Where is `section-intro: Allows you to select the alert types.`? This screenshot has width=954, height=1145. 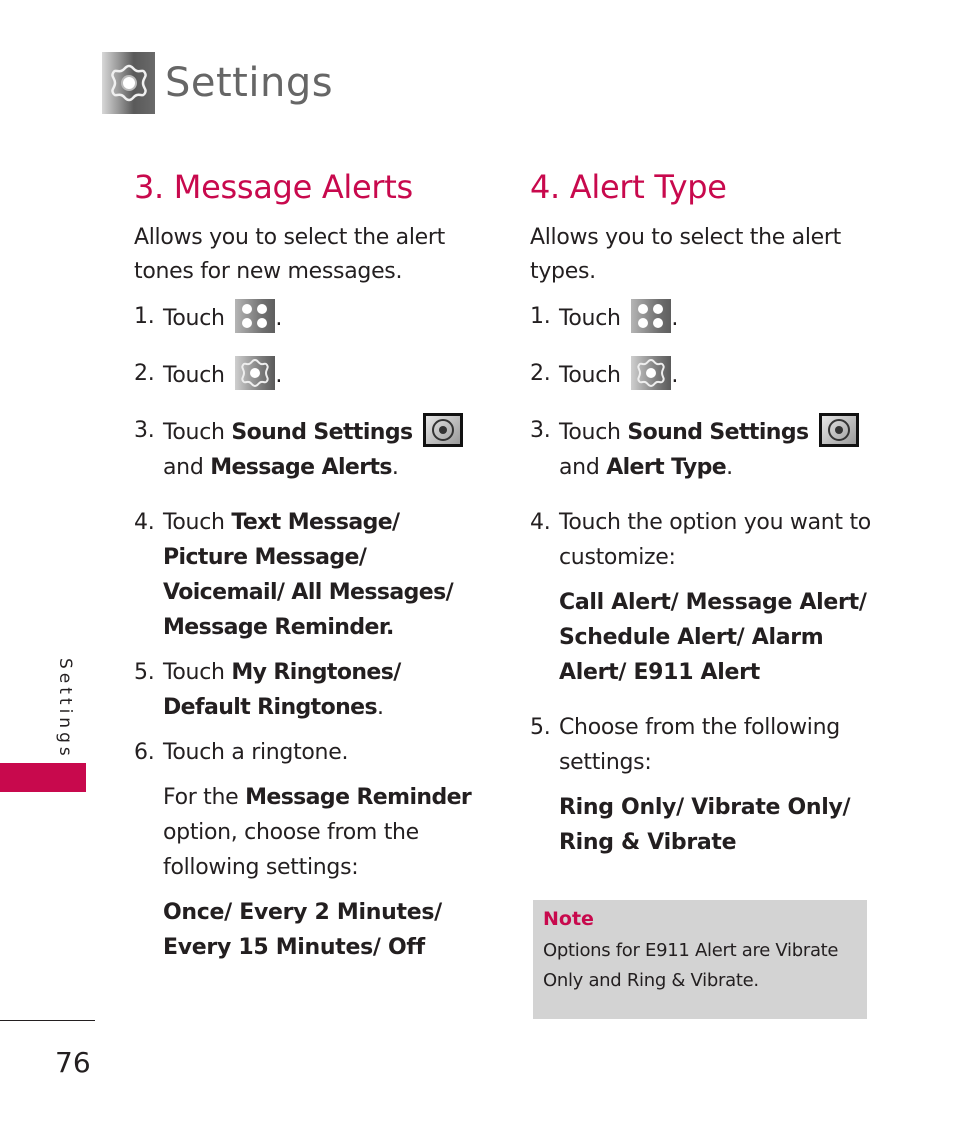
section-intro: Allows you to select the alert types. is located at coordinates (685, 254).